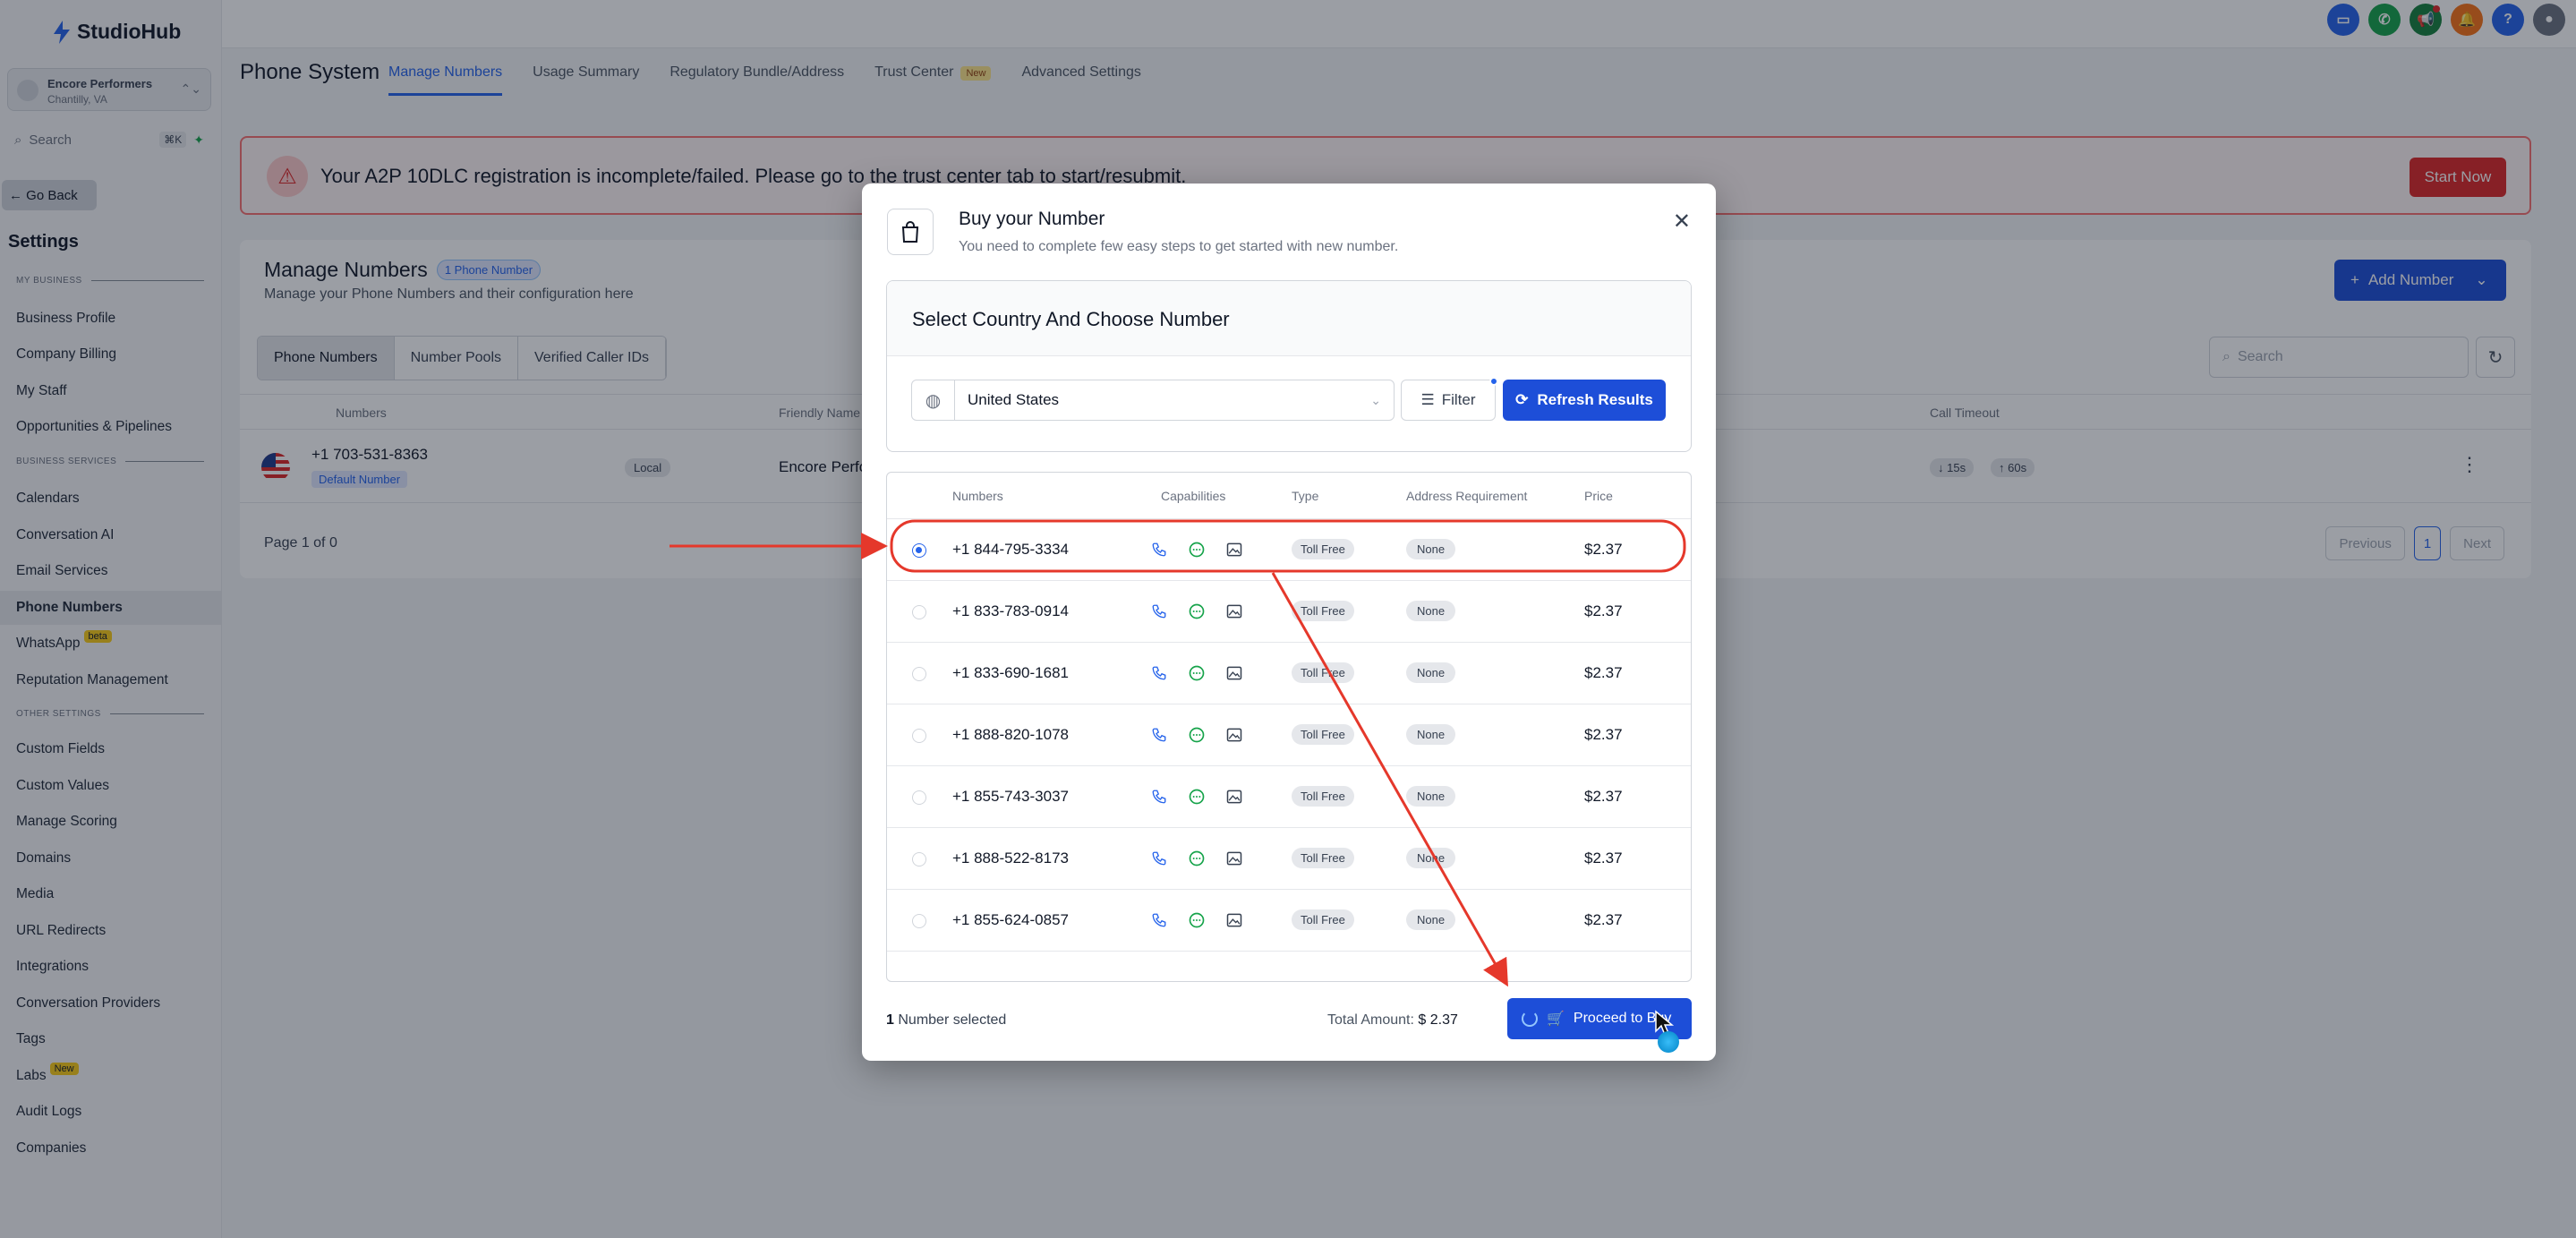  I want to click on number-row: +1 855-743-3037 Toll Free None $2.37, so click(1289, 797).